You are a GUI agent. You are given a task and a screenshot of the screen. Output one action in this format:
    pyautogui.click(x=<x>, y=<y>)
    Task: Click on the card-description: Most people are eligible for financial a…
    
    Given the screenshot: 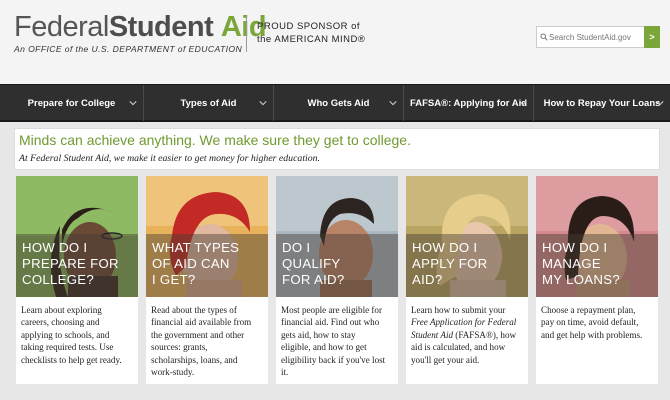 What is the action you would take?
    pyautogui.click(x=333, y=341)
    